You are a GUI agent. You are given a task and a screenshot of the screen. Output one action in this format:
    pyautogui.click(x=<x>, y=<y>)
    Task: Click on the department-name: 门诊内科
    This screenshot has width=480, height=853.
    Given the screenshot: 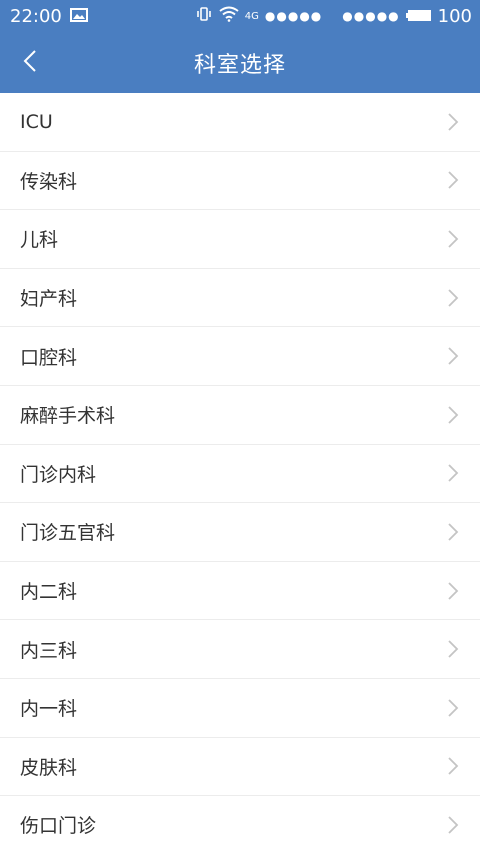 What is the action you would take?
    pyautogui.click(x=58, y=474)
    